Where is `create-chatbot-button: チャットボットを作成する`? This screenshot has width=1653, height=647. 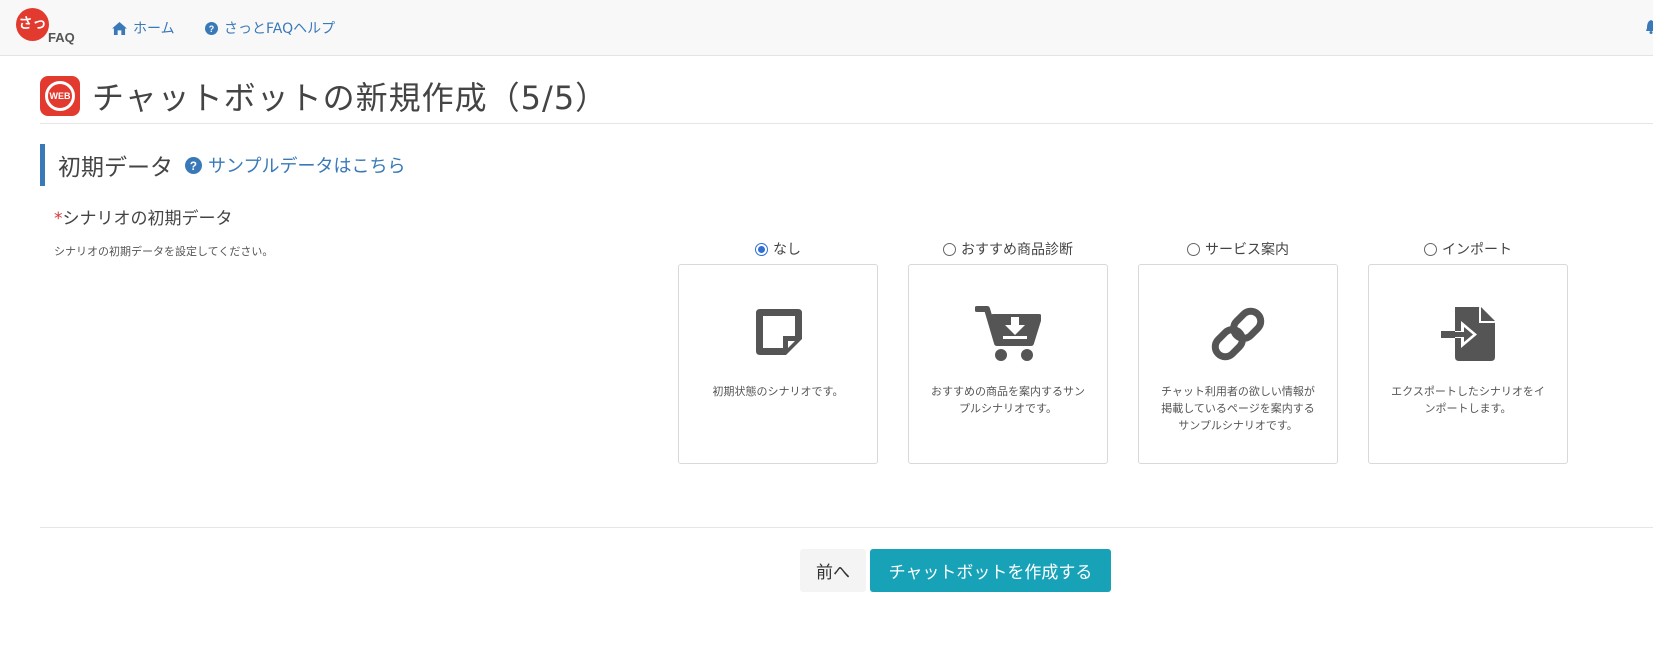
create-chatbot-button: チャットボットを作成する is located at coordinates (990, 570).